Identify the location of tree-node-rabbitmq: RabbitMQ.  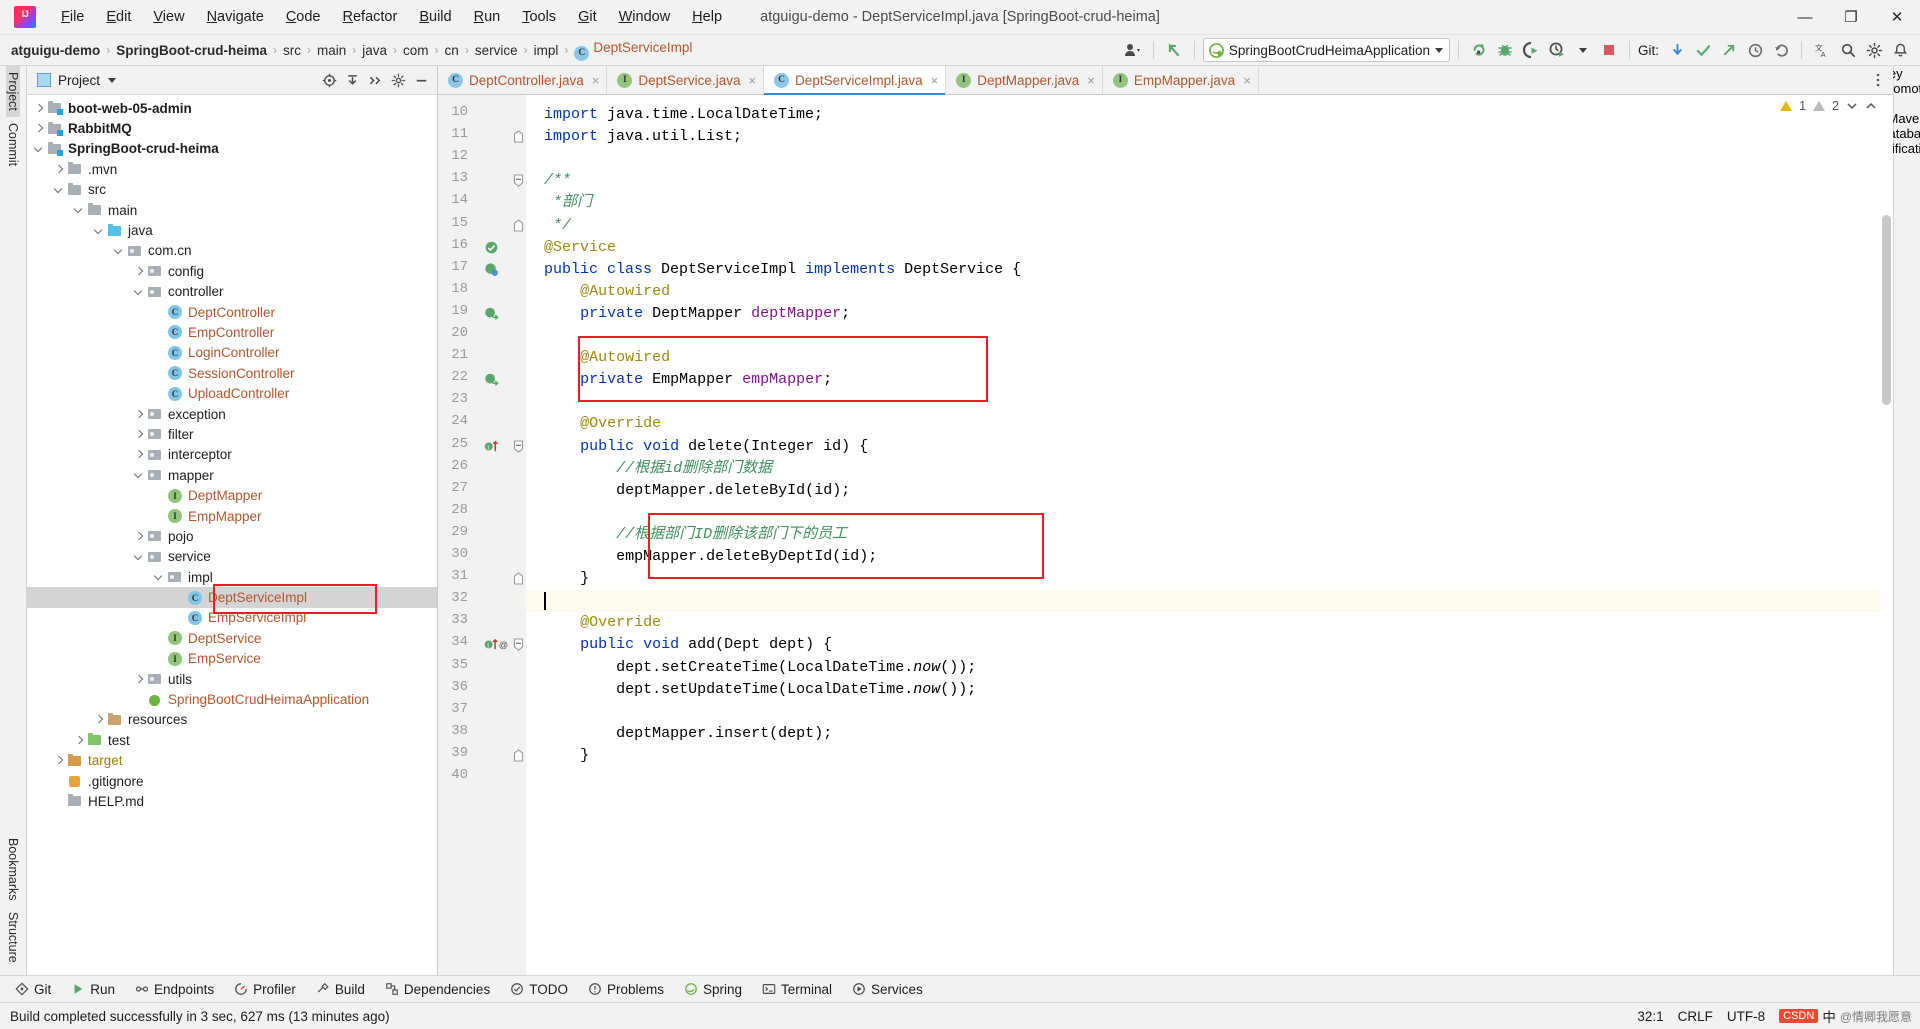
(232, 128).